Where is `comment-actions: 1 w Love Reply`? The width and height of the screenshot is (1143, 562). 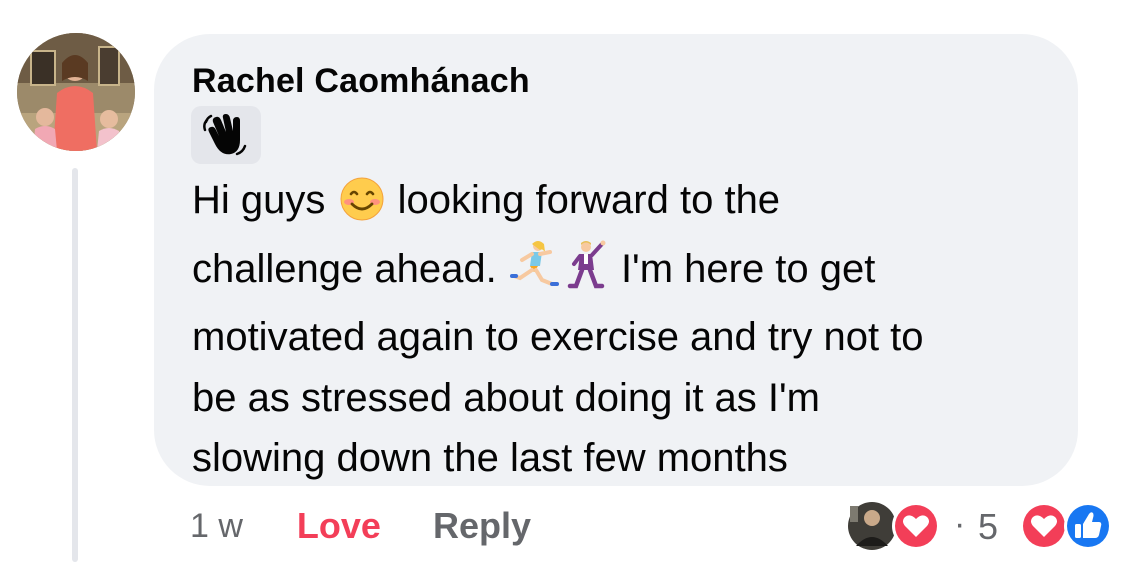
comment-actions: 1 w Love Reply is located at coordinates (360, 526).